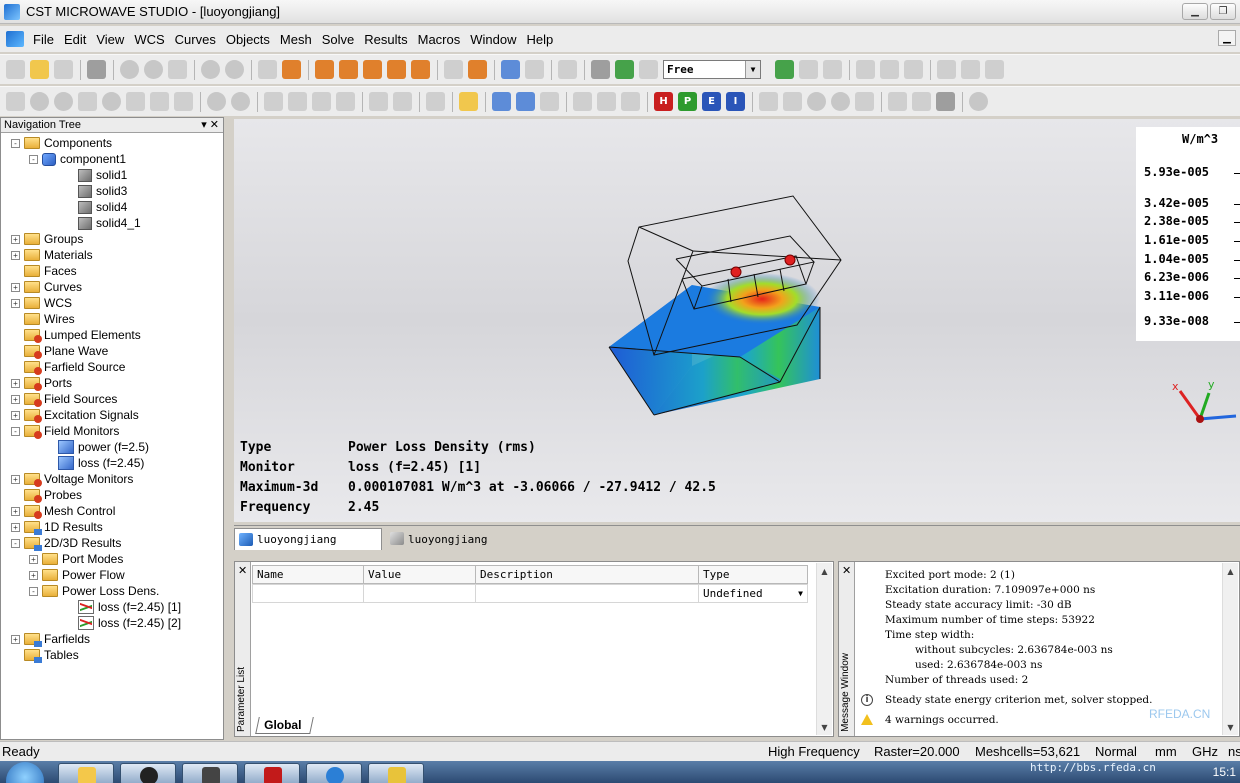 This screenshot has width=1240, height=783. Describe the element at coordinates (195, 39) in the screenshot. I see `menu-curves: Curves` at that location.